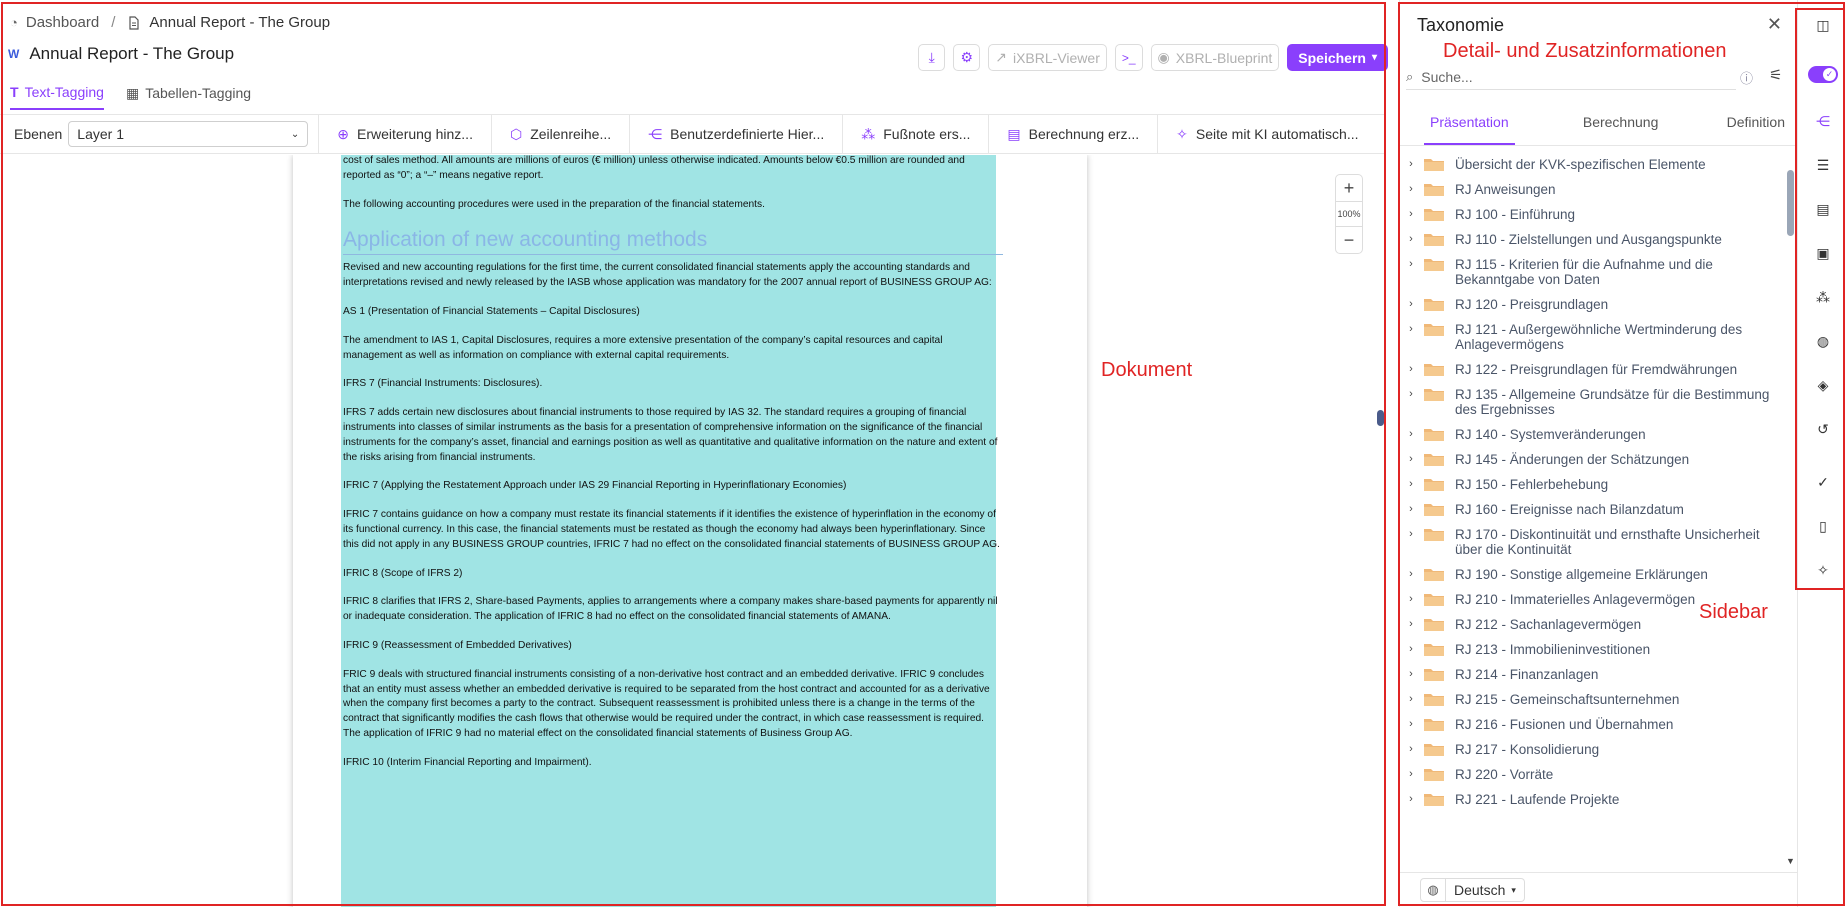 Image resolution: width=1846 pixels, height=907 pixels. What do you see at coordinates (1823, 209) in the screenshot?
I see `calculator-icon: ▤` at bounding box center [1823, 209].